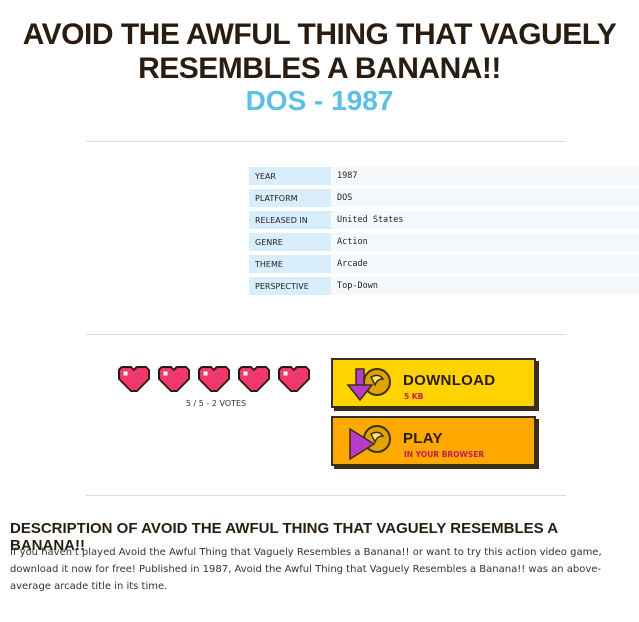 The width and height of the screenshot is (639, 622). Describe the element at coordinates (319, 100) in the screenshot. I see `platform-year-subtitle: DOS - 1987` at that location.